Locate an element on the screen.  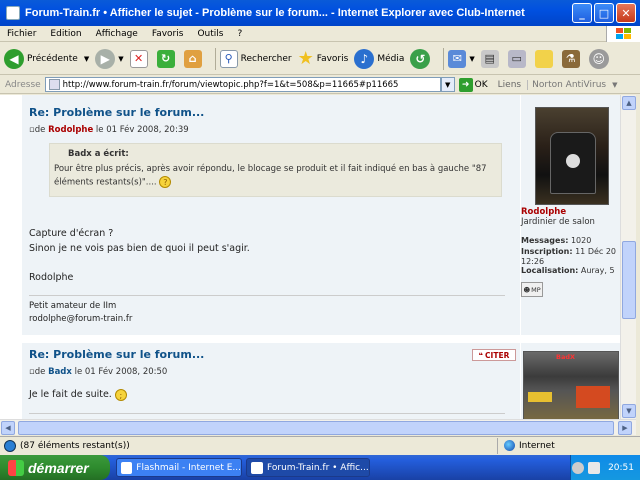
media-button: ♪ Média is located at coordinates (379, 58).